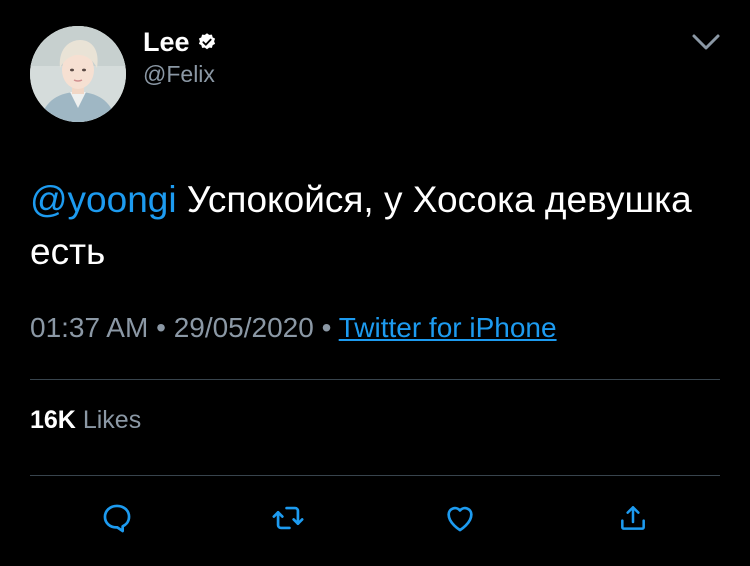 The image size is (750, 566). I want to click on author-display-name: Lee, so click(166, 42).